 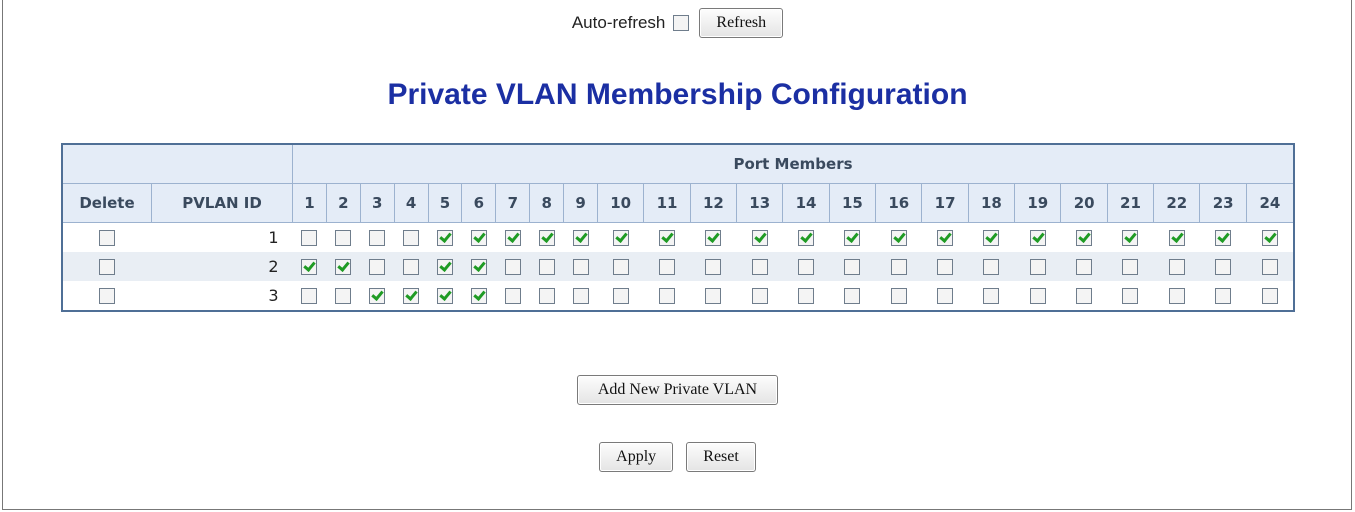 I want to click on port-header-20: 20, so click(x=1084, y=203).